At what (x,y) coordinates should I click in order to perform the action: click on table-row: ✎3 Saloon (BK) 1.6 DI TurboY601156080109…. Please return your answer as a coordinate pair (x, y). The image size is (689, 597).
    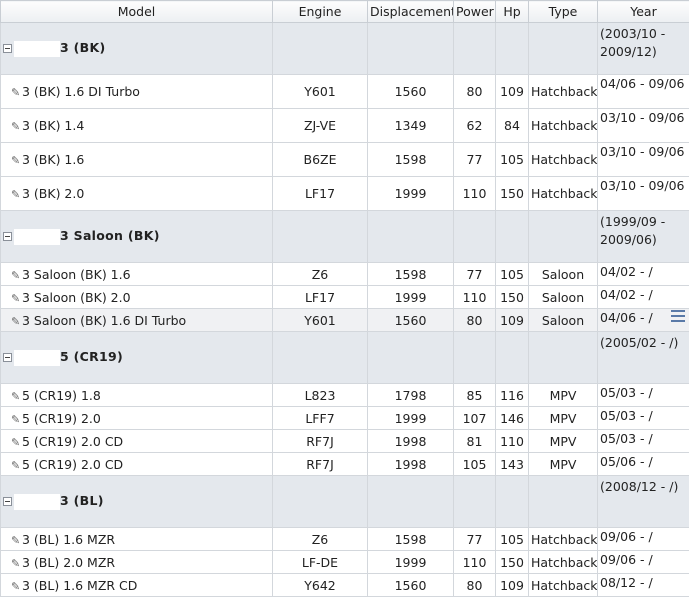
    Looking at the image, I should click on (345, 320).